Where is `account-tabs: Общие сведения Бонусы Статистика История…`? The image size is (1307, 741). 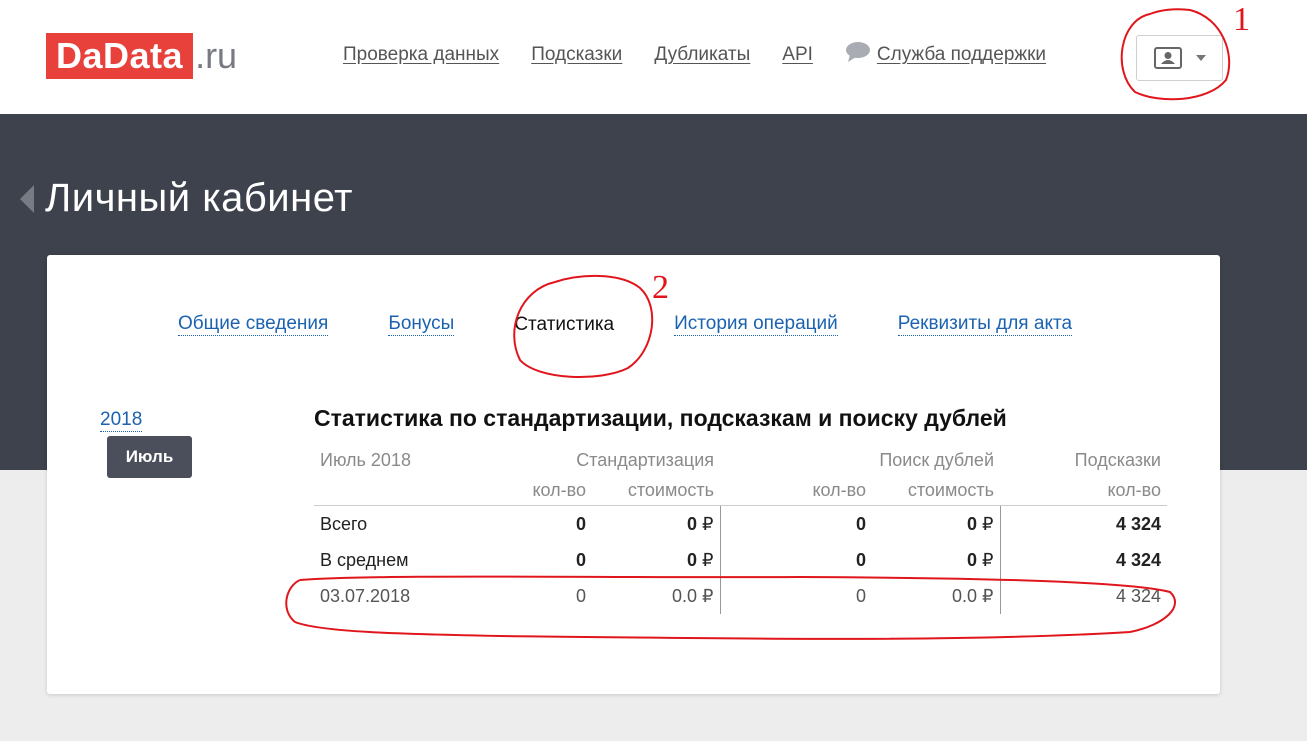 account-tabs: Общие сведения Бонусы Статистика История… is located at coordinates (625, 324).